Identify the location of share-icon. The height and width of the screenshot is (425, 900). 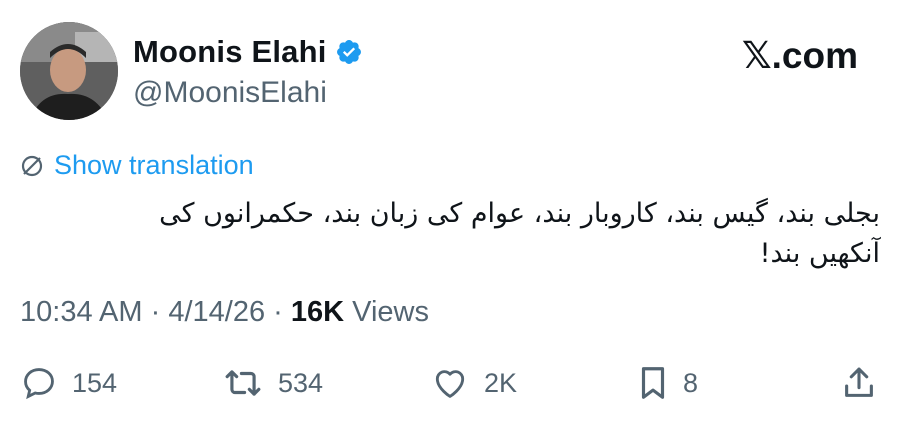
(859, 382).